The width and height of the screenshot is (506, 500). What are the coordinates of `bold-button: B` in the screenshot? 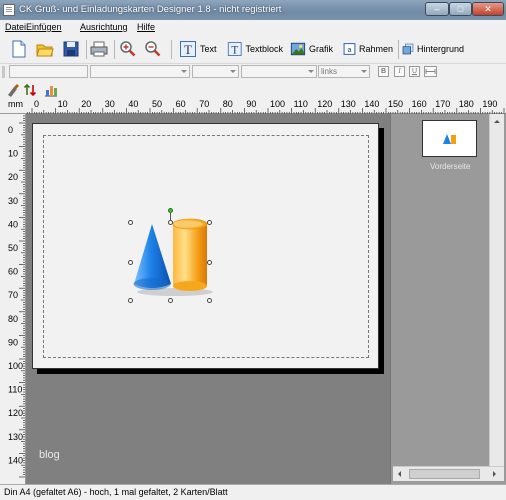 It's located at (383, 71).